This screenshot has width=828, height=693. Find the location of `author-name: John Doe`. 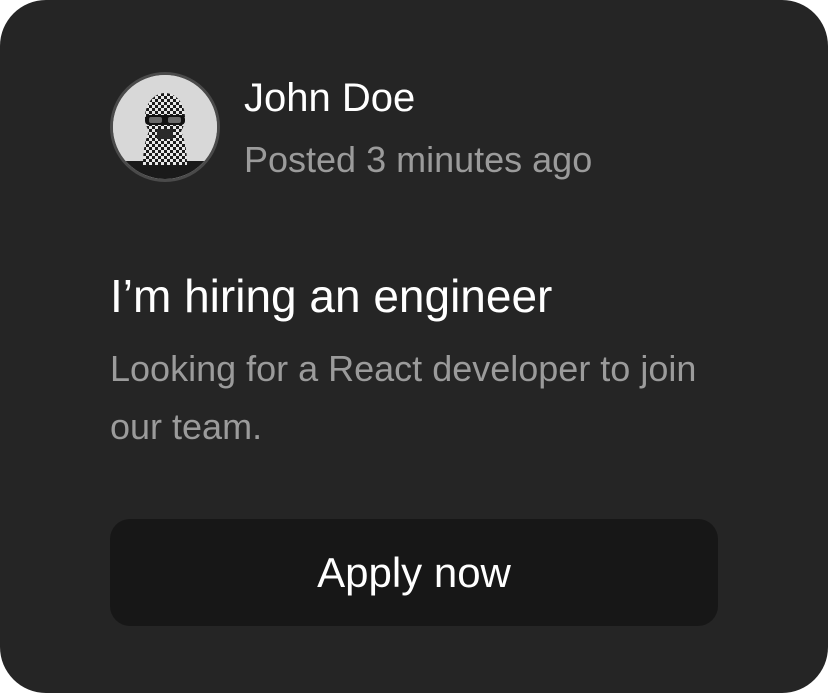

author-name: John Doe is located at coordinates (329, 98).